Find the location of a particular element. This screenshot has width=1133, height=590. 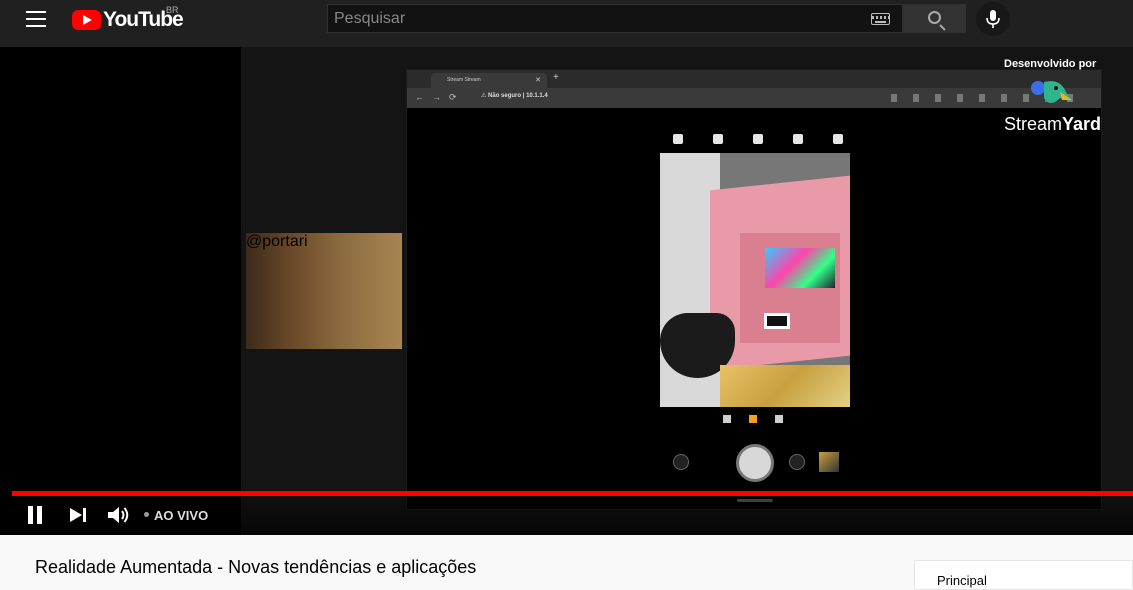

pause-icon is located at coordinates (35, 515).